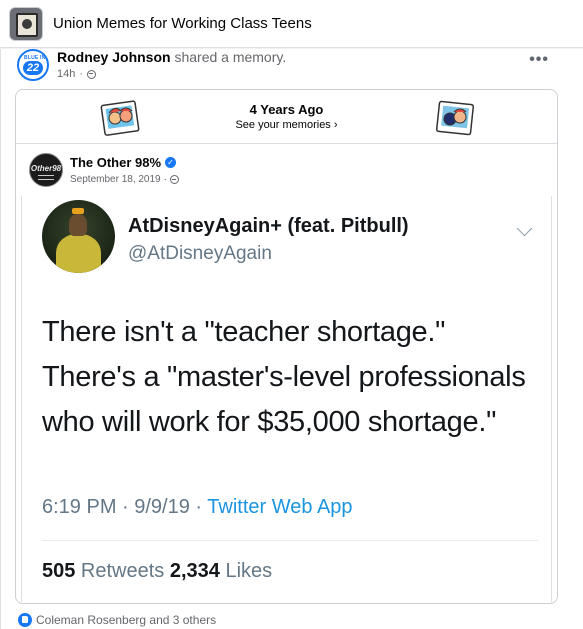 The image size is (583, 629). I want to click on tweet-line: who will work for $35,000 shortage.", so click(269, 422).